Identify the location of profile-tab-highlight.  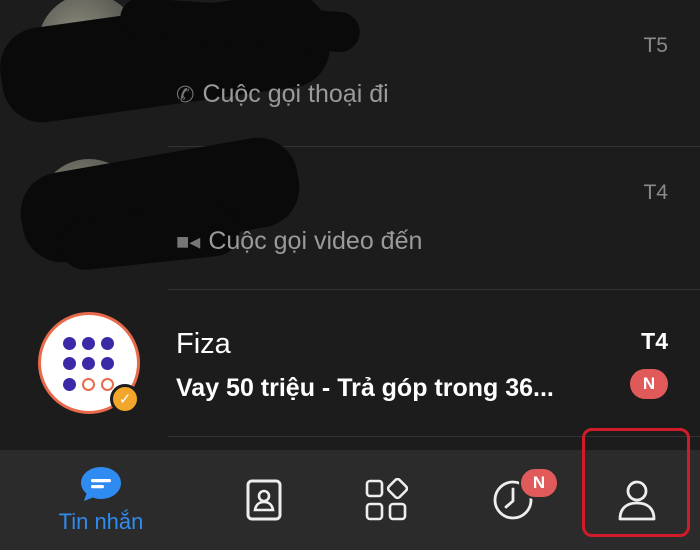
(636, 482).